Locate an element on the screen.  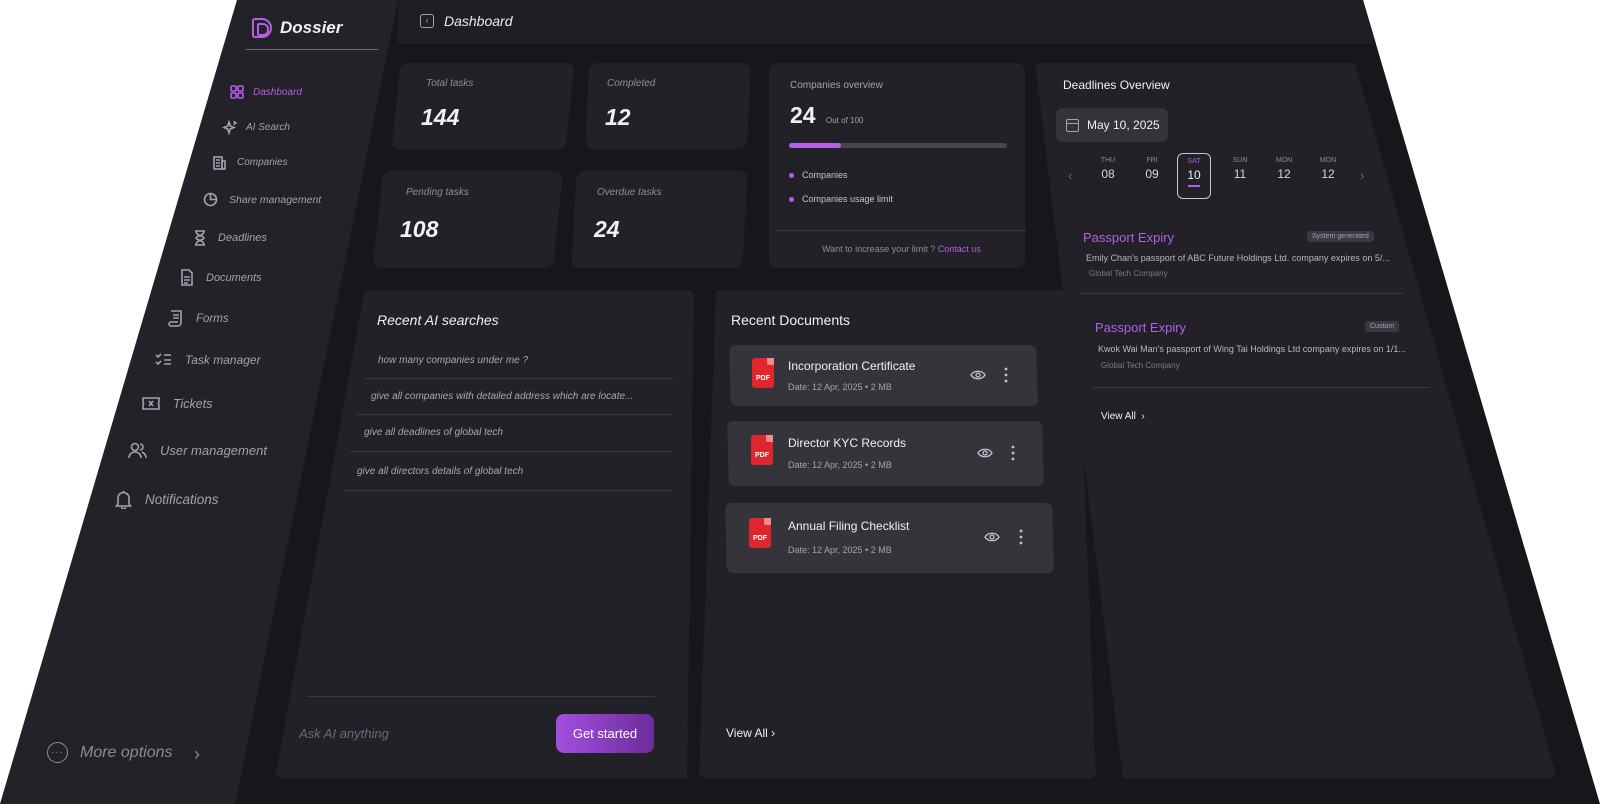
deadline-badge: System generated is located at coordinates (1340, 236).